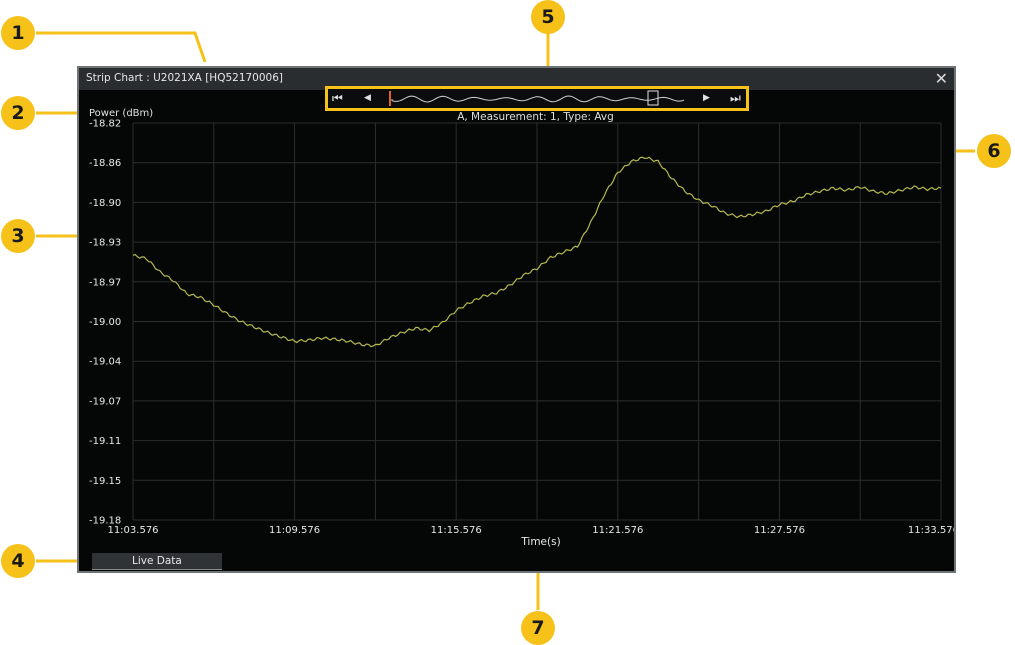  Describe the element at coordinates (105, 163) in the screenshot. I see `y-tick-label: -18.86` at that location.